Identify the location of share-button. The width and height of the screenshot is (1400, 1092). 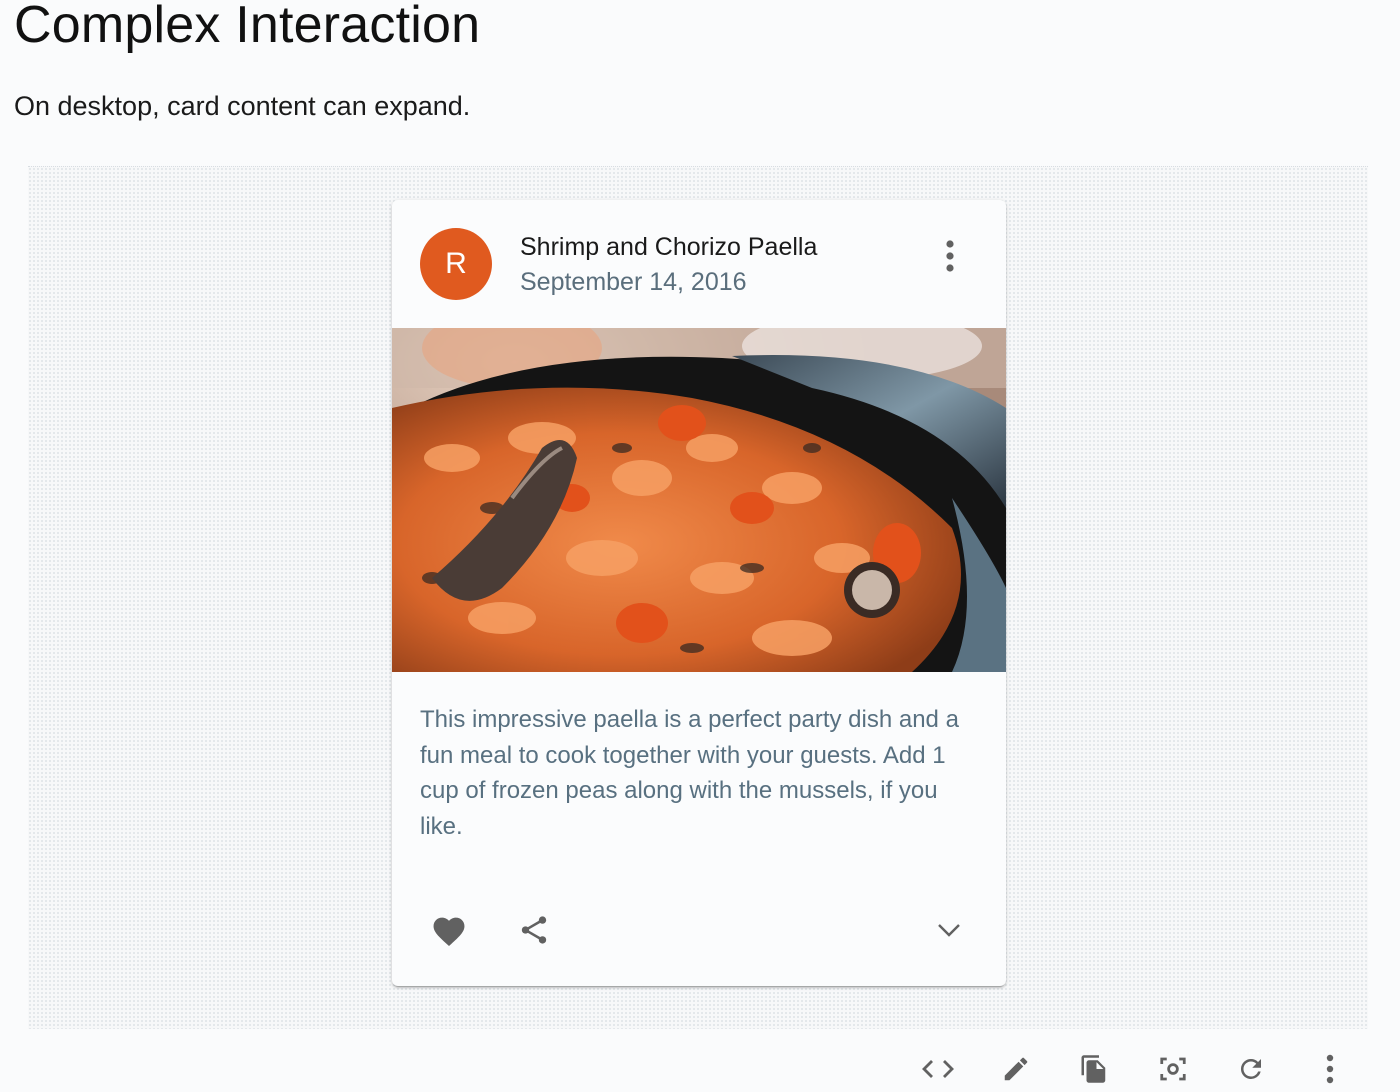
(534, 930).